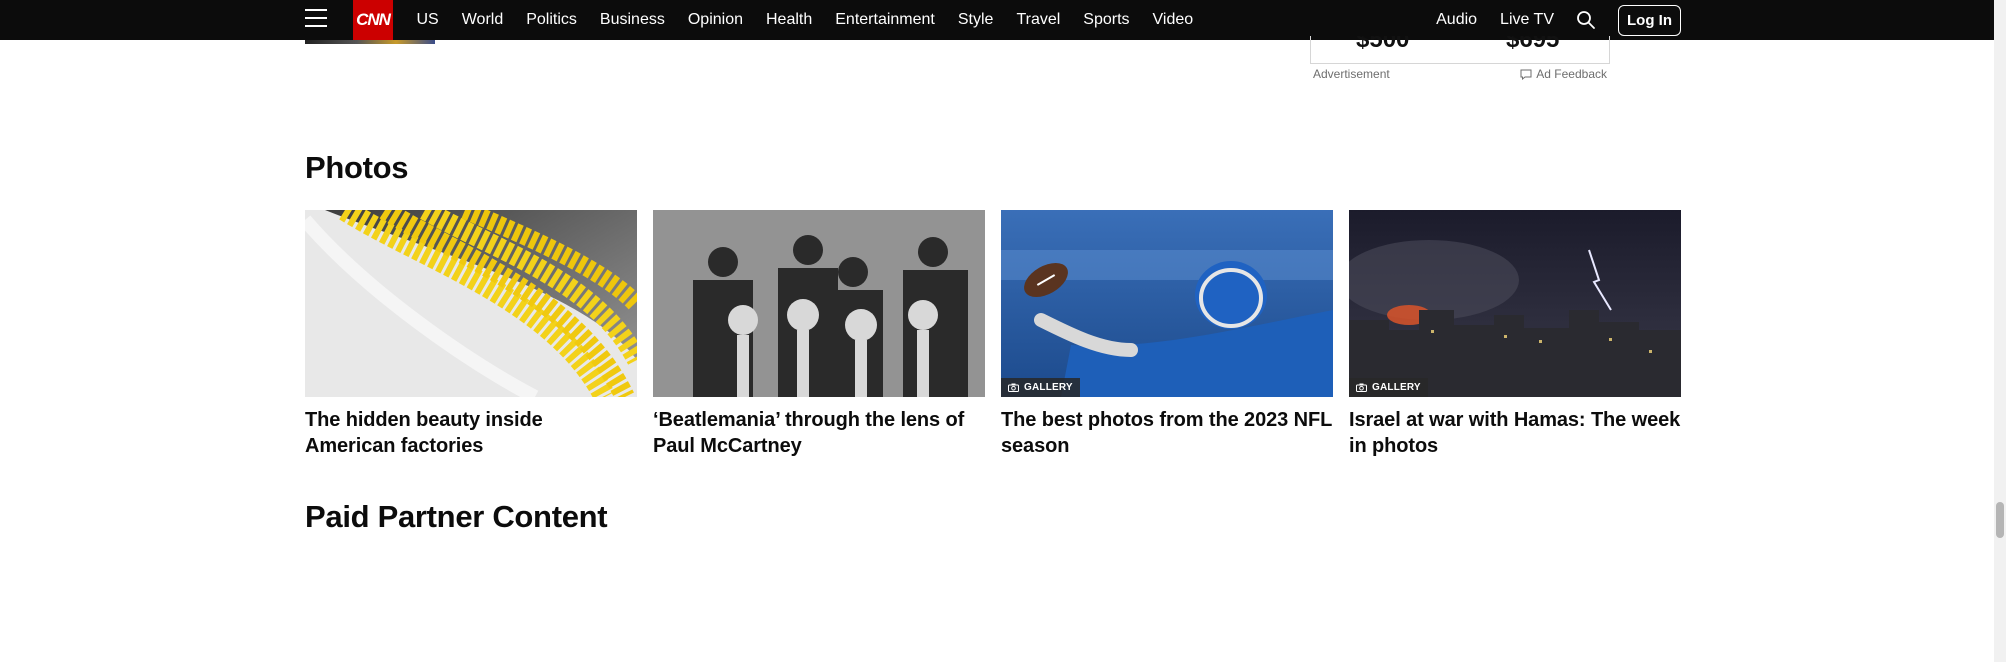  I want to click on section-title-photos: Photos, so click(357, 167).